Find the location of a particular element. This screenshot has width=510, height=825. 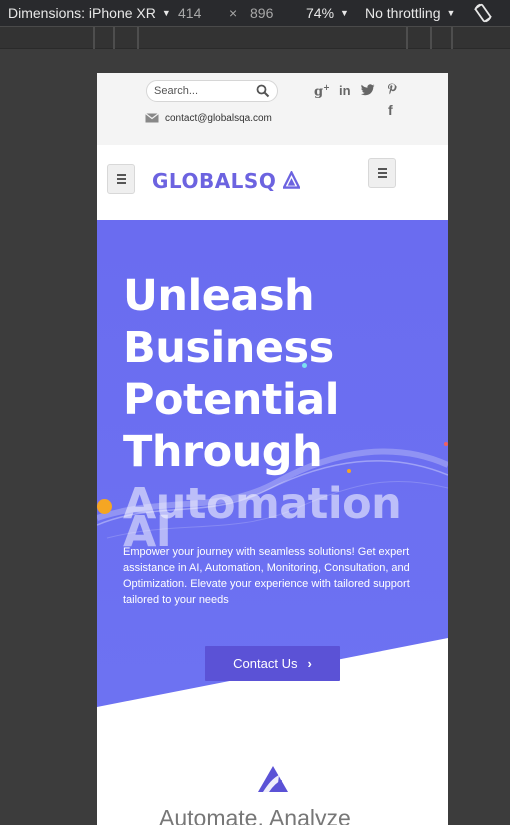

linkedin-icon: in is located at coordinates (345, 90).